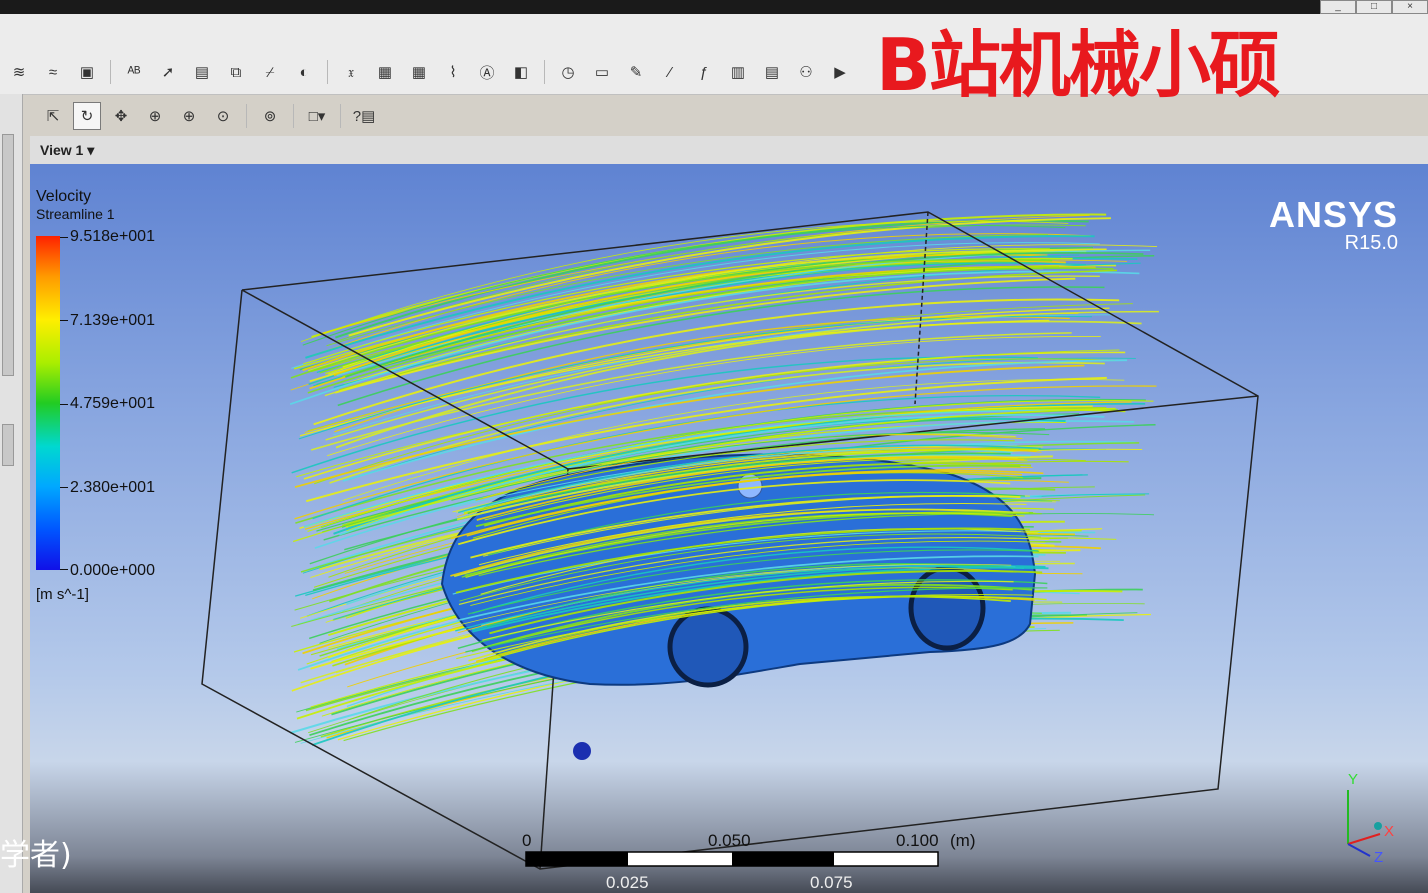 The height and width of the screenshot is (893, 1428). I want to click on close-button: ×, so click(1410, 7).